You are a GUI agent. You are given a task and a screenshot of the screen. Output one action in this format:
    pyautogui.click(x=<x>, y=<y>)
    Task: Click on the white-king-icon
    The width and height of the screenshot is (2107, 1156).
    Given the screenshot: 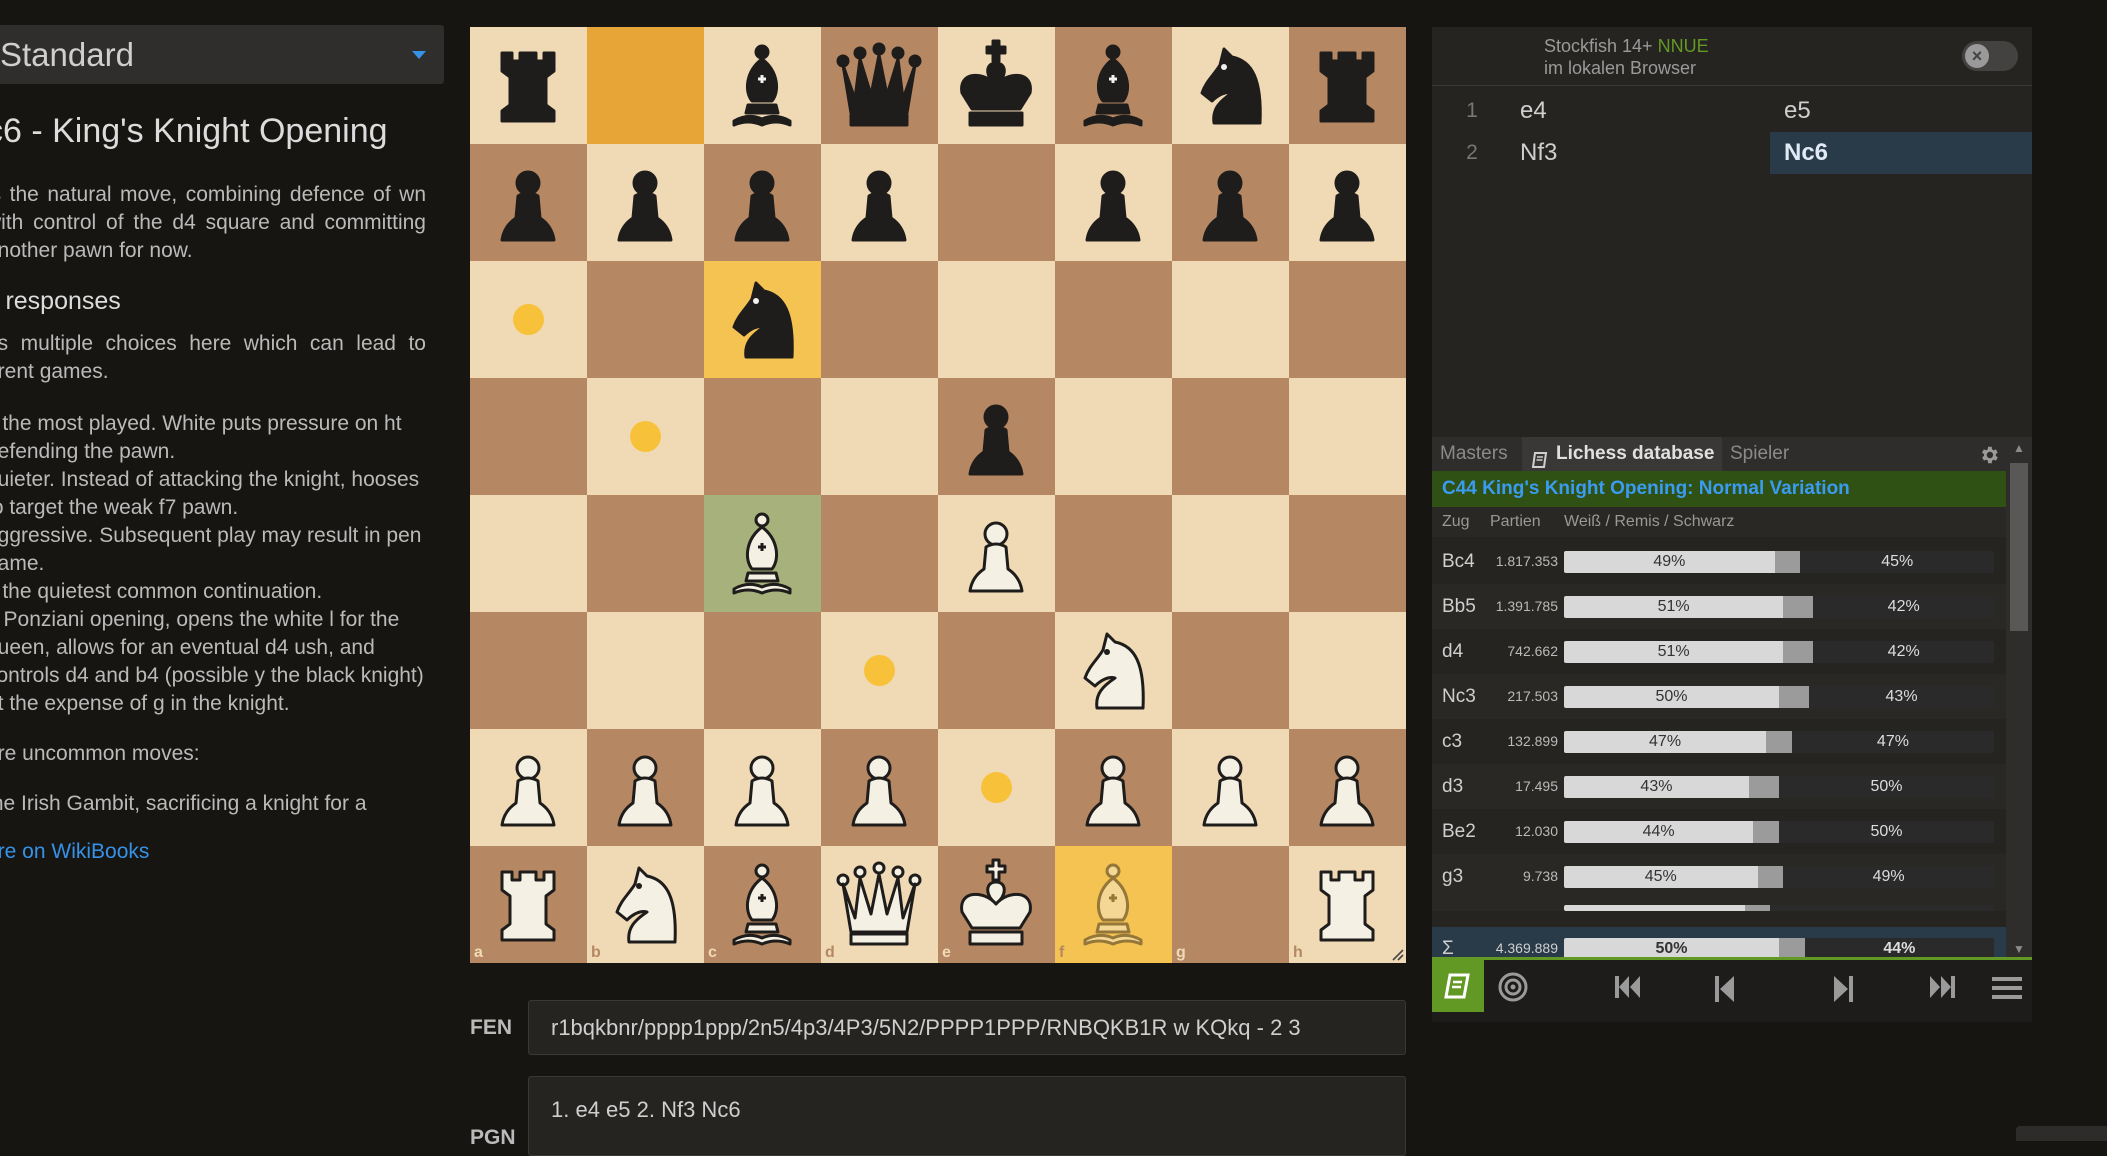 What is the action you would take?
    pyautogui.click(x=996, y=904)
    